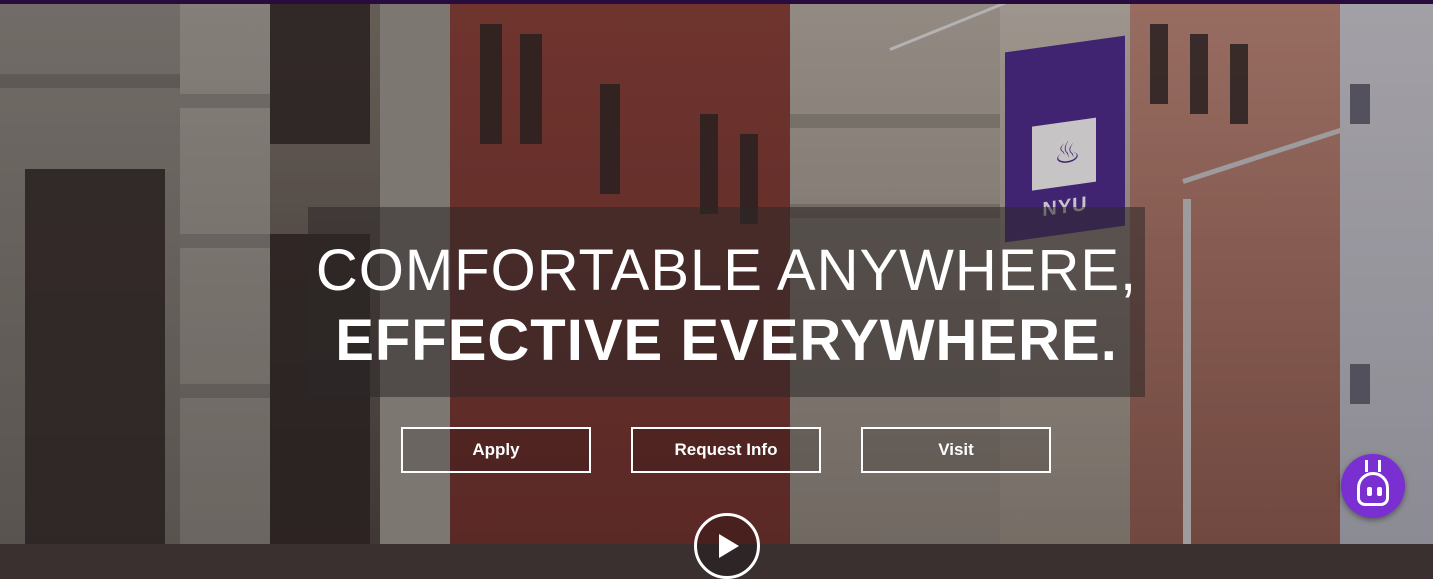 The height and width of the screenshot is (579, 1433). Describe the element at coordinates (1373, 489) in the screenshot. I see `chatbot-icon` at that location.